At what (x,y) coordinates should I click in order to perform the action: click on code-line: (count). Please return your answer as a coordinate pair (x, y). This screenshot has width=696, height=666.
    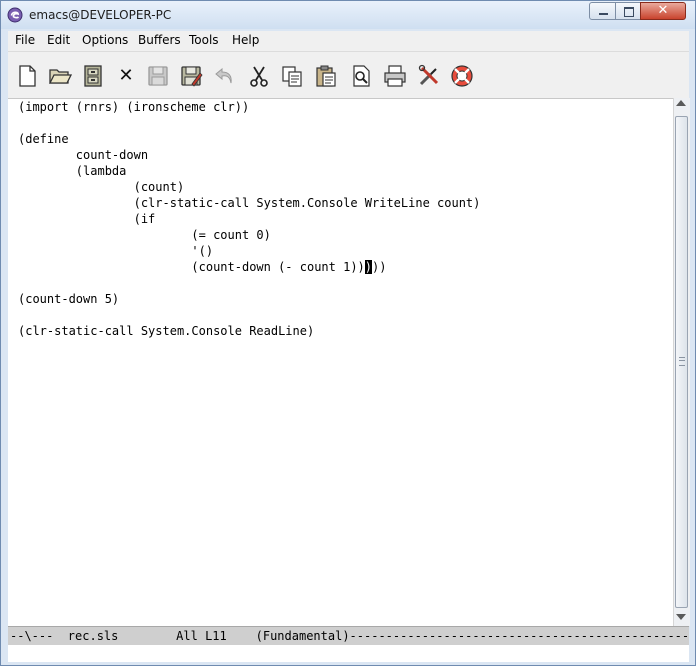
    Looking at the image, I should click on (101, 187).